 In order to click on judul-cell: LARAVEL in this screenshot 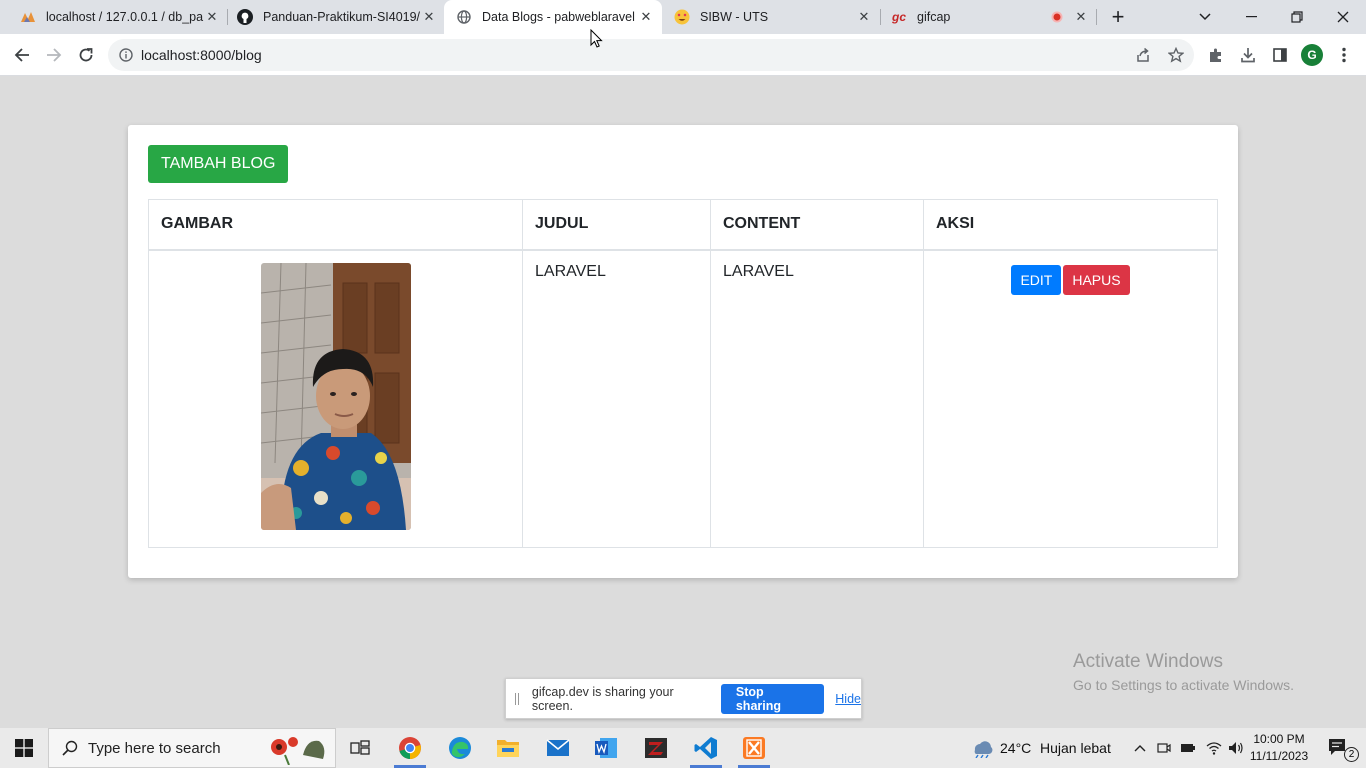, I will do `click(616, 398)`.